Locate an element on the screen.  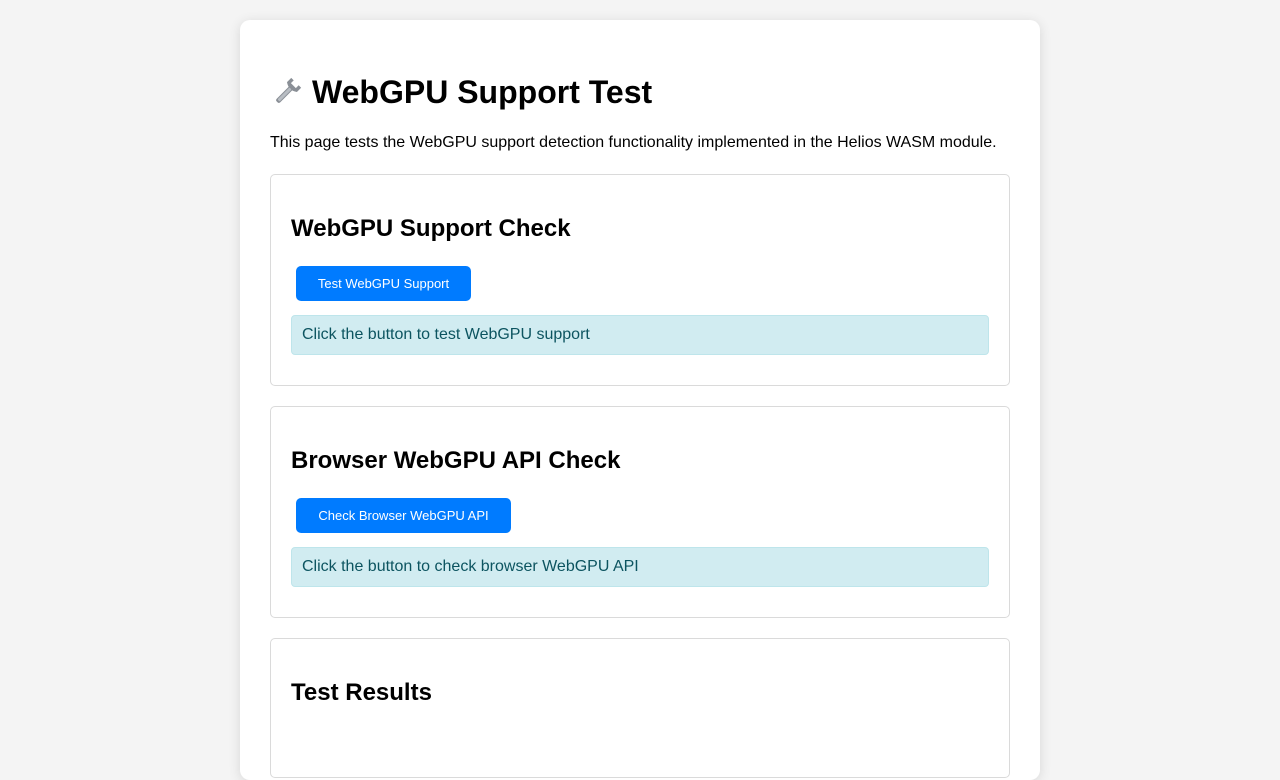
page-title: WebGPU Support Test is located at coordinates (640, 92).